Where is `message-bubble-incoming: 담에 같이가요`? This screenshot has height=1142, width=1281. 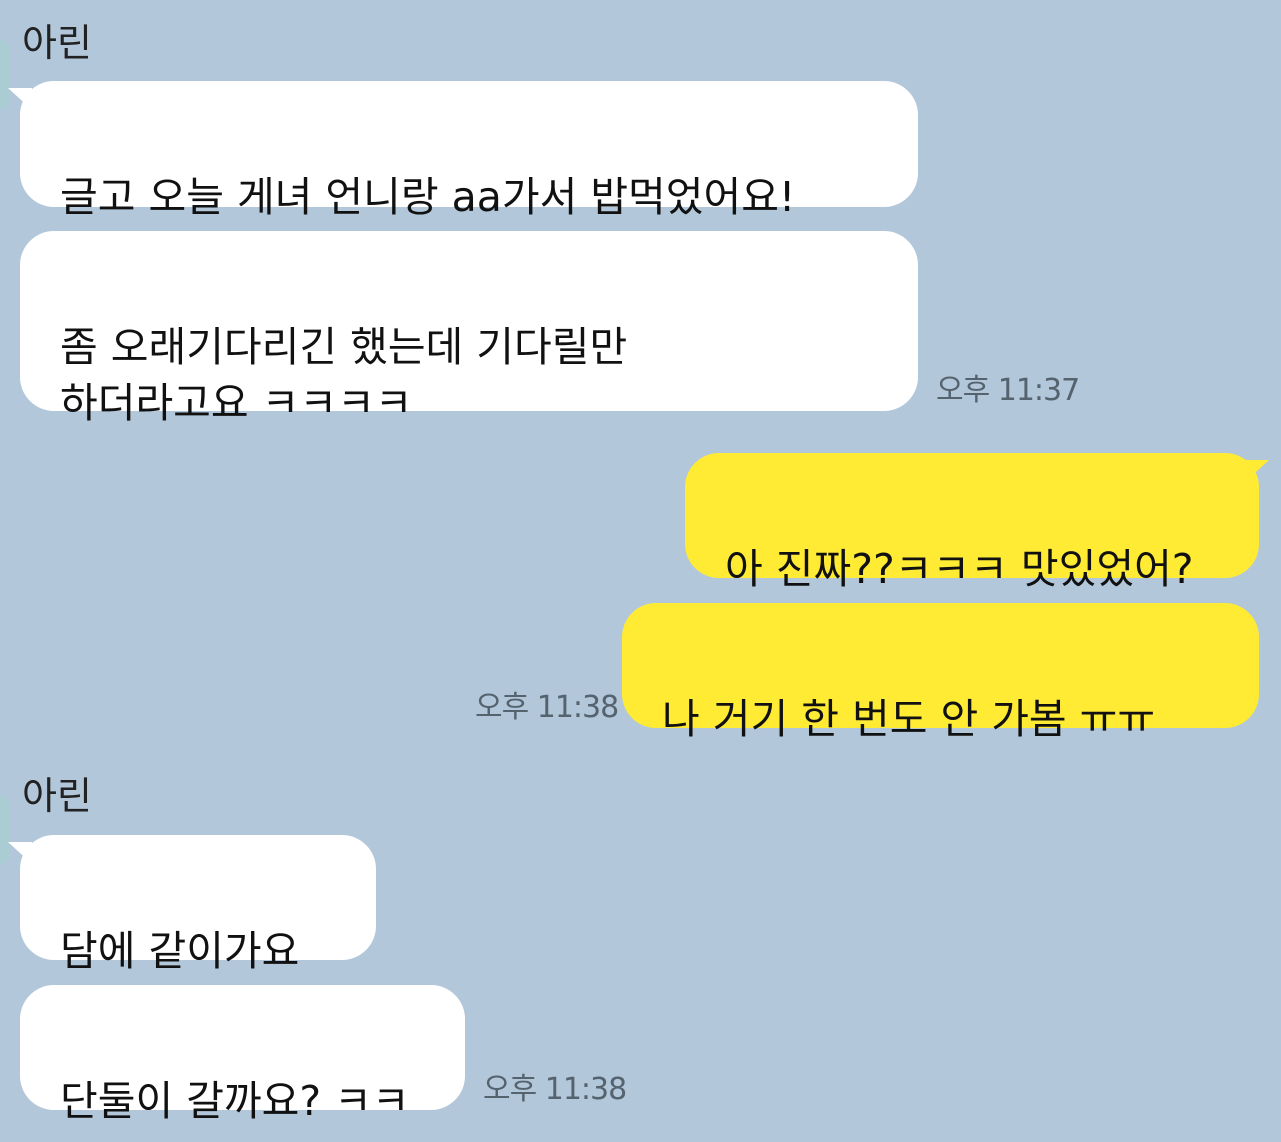
message-bubble-incoming: 담에 같이가요 is located at coordinates (198, 905).